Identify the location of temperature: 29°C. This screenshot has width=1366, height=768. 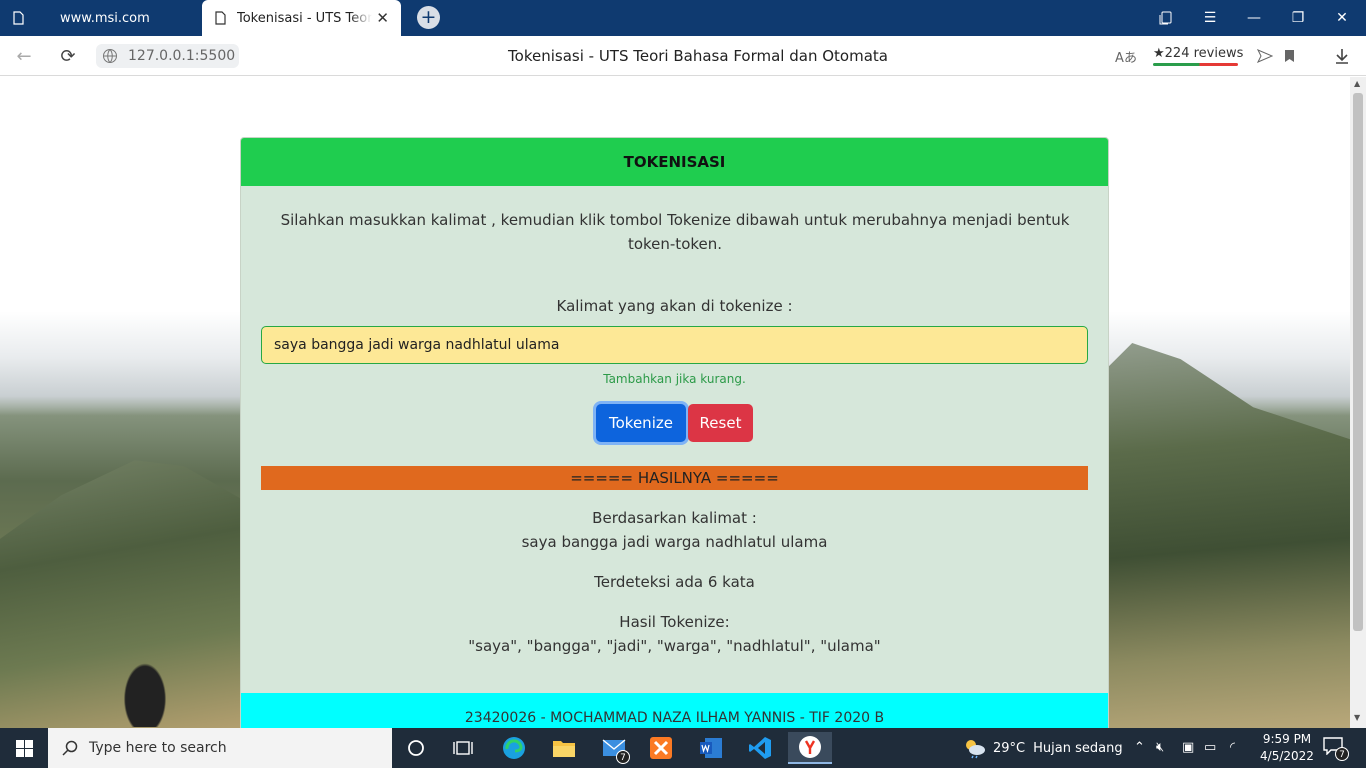
(1009, 748).